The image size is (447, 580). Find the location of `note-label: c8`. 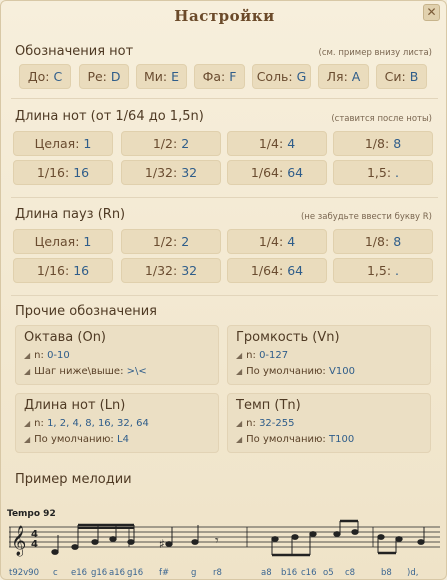

note-label: c8 is located at coordinates (350, 573).